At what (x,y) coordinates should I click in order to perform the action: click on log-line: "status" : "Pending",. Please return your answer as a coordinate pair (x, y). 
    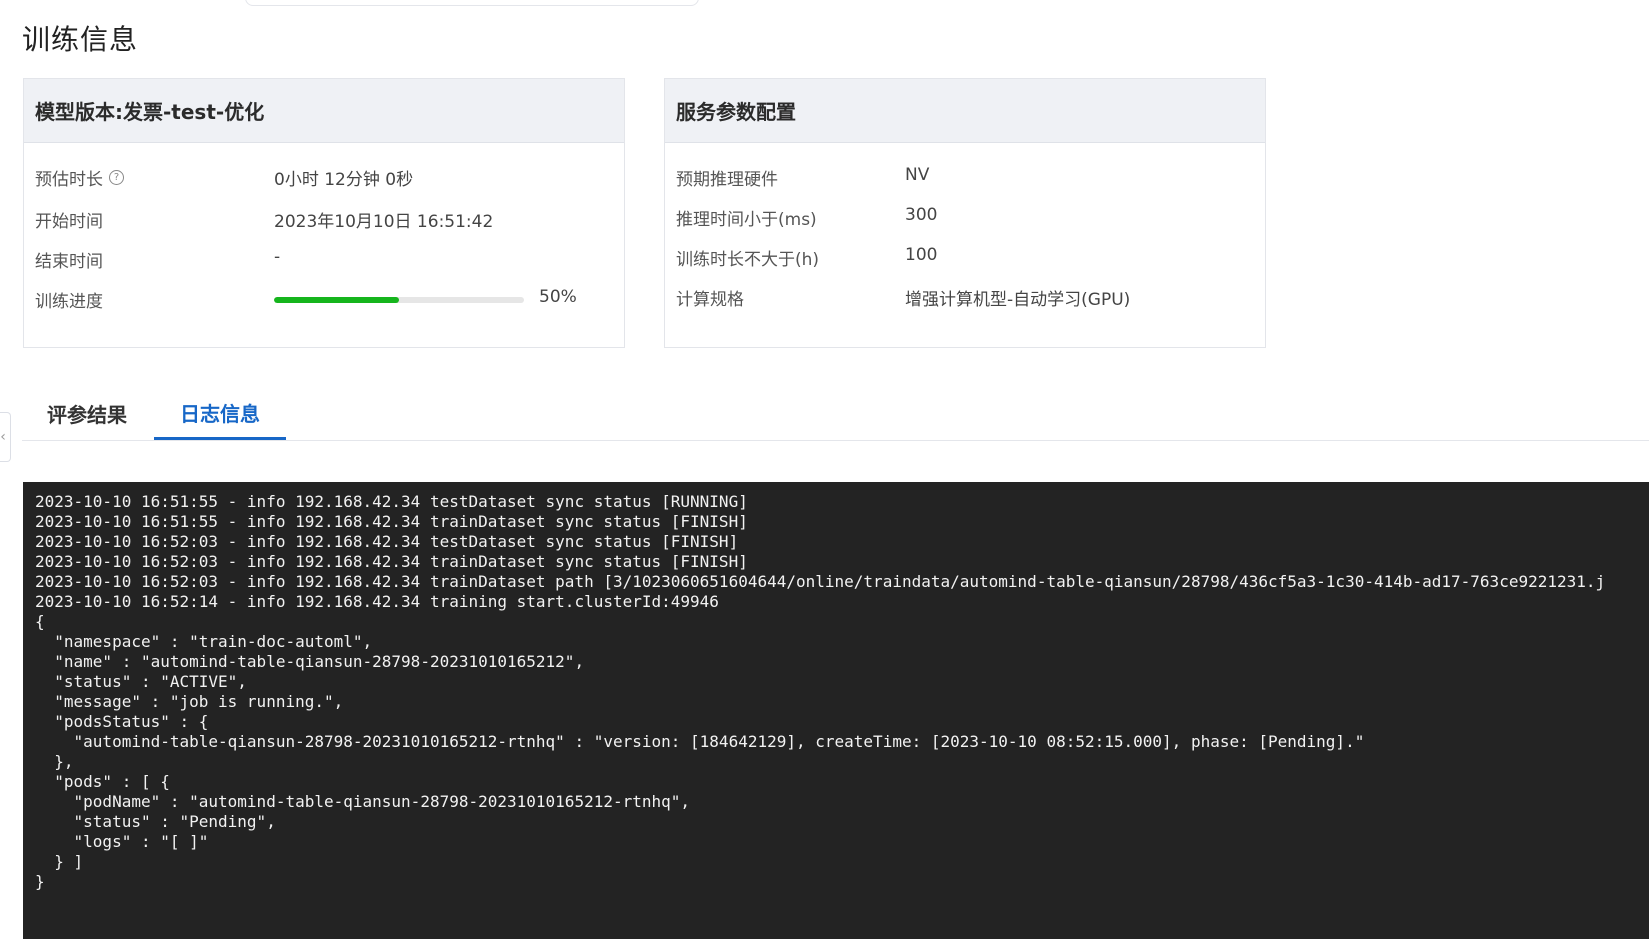
    Looking at the image, I should click on (155, 821).